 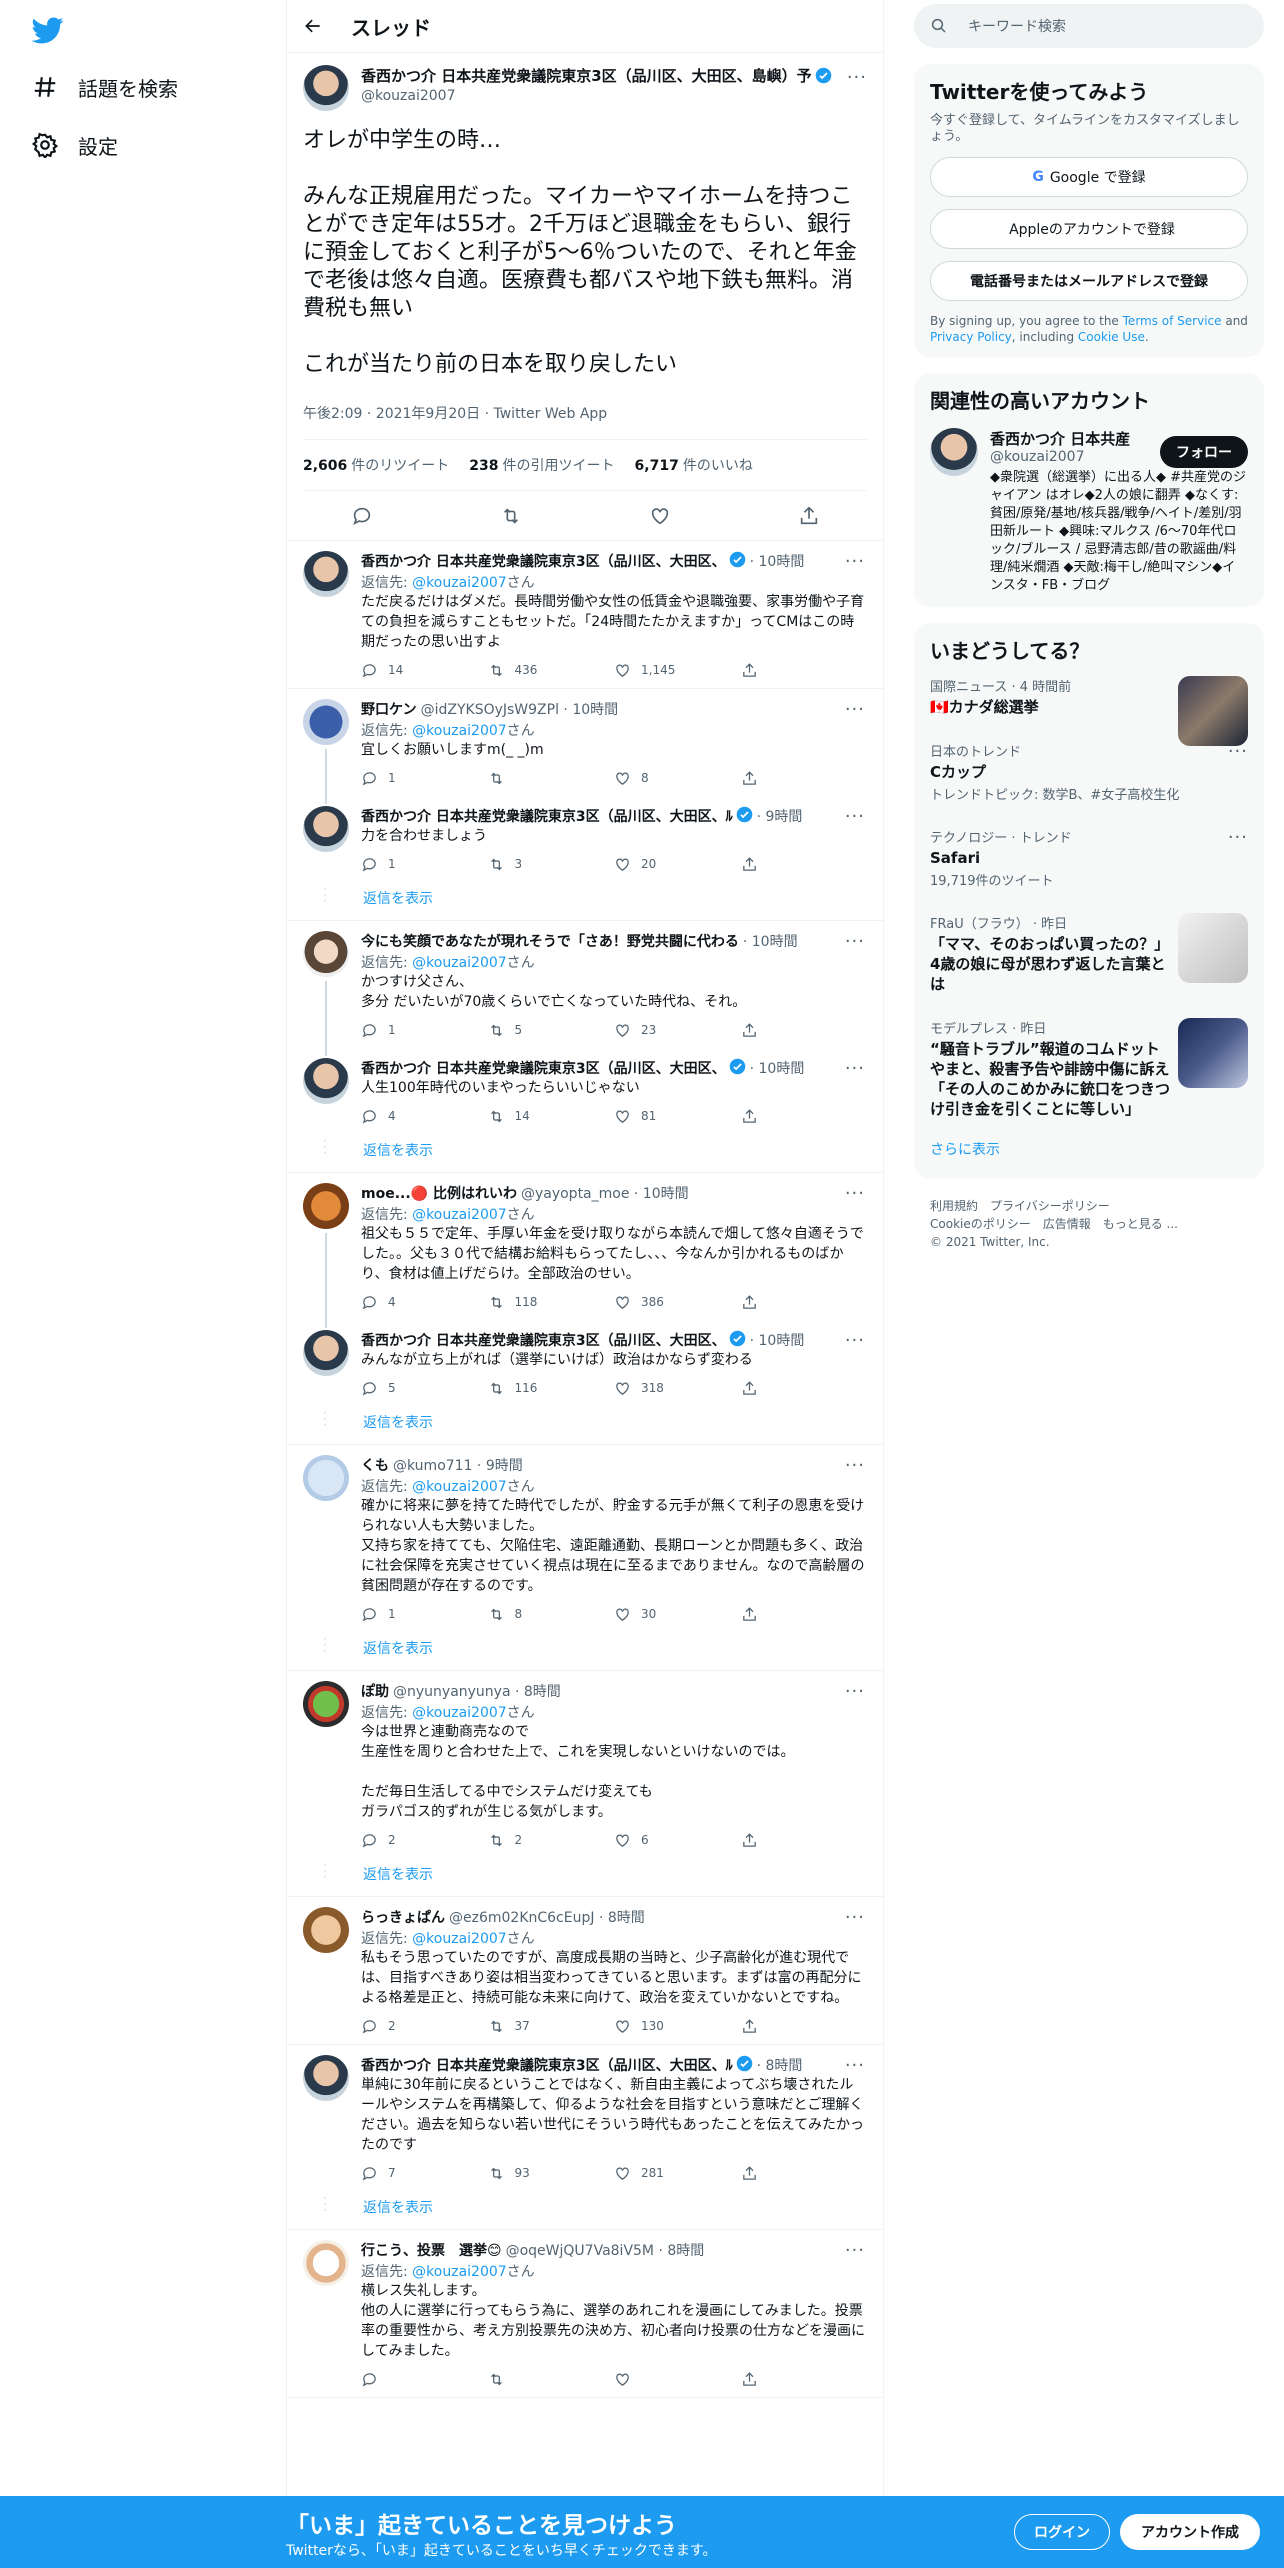 What do you see at coordinates (1089, 229) in the screenshot?
I see `apple-signup-button: Appleのアカウントで登録` at bounding box center [1089, 229].